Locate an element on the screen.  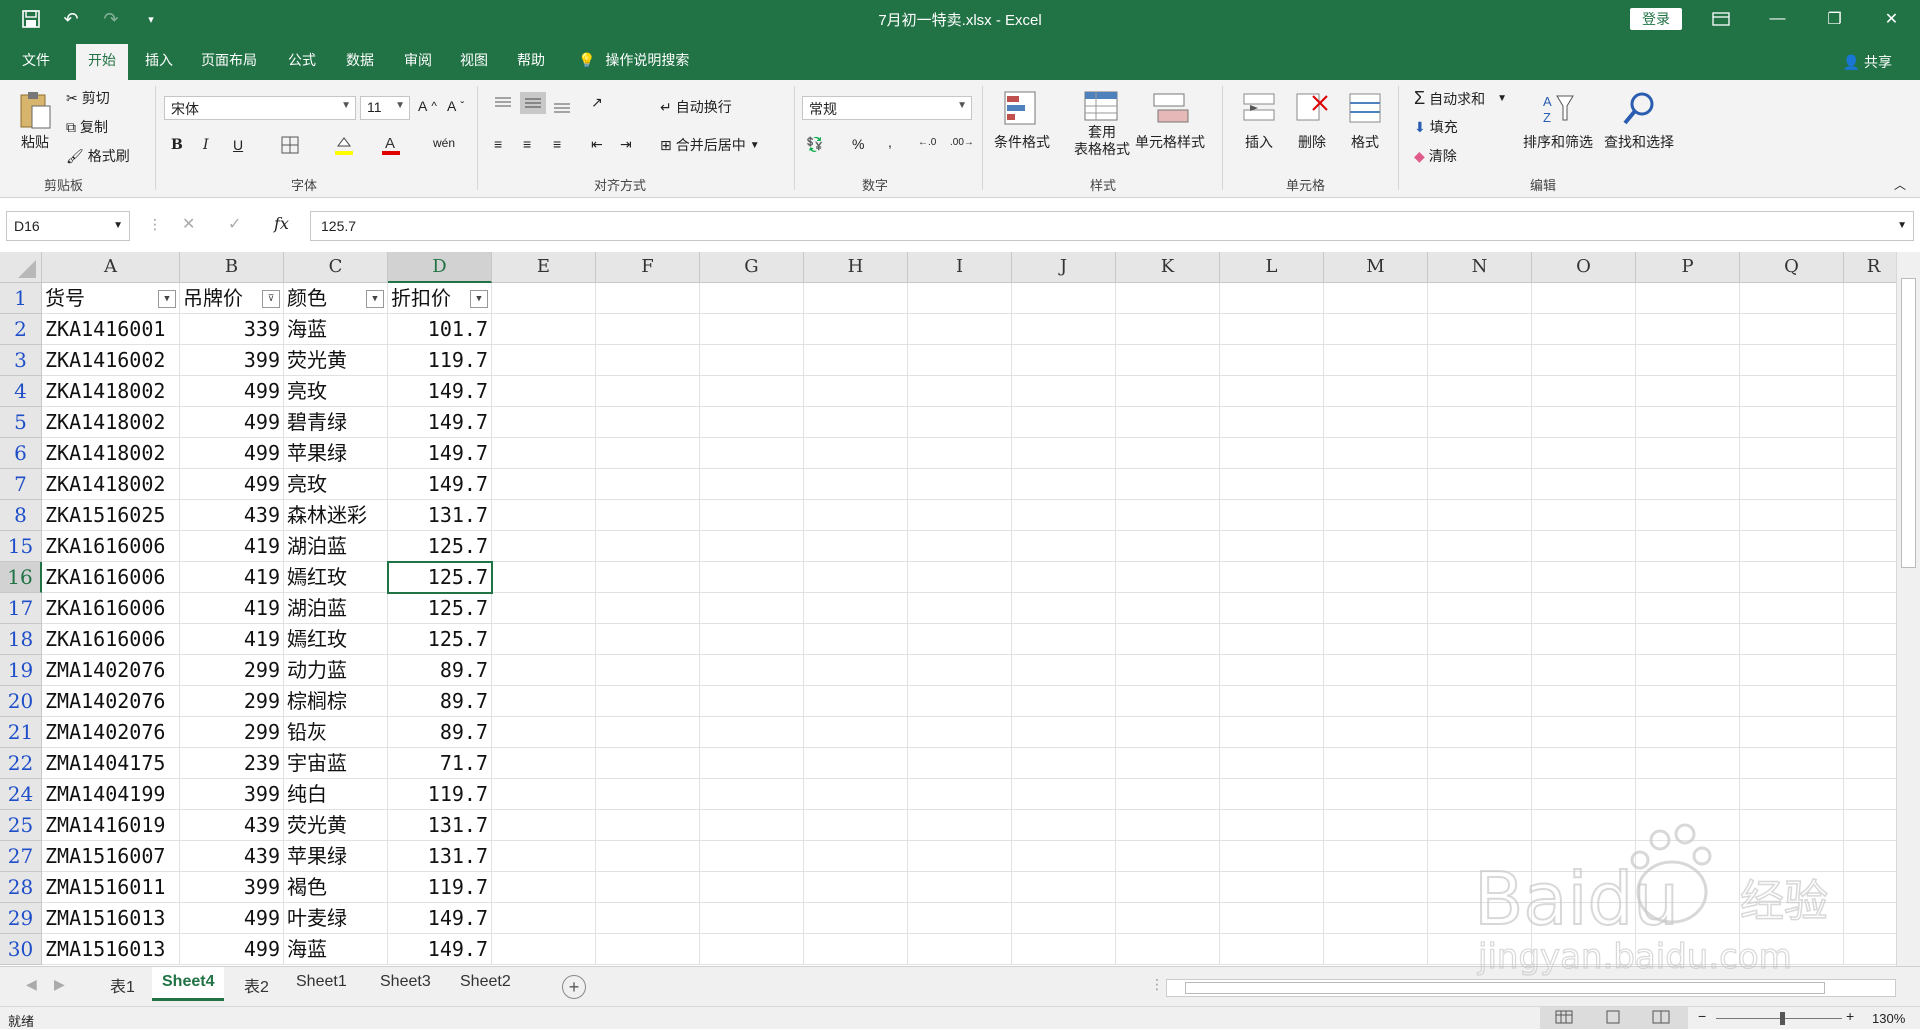
cell-d: 149.7 is located at coordinates (440, 422).